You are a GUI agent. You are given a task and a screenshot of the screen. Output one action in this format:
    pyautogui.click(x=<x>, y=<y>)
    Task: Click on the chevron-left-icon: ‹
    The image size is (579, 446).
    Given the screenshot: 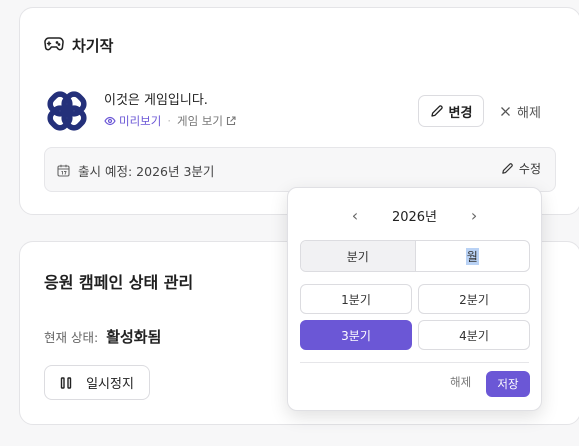 What is the action you would take?
    pyautogui.click(x=355, y=215)
    